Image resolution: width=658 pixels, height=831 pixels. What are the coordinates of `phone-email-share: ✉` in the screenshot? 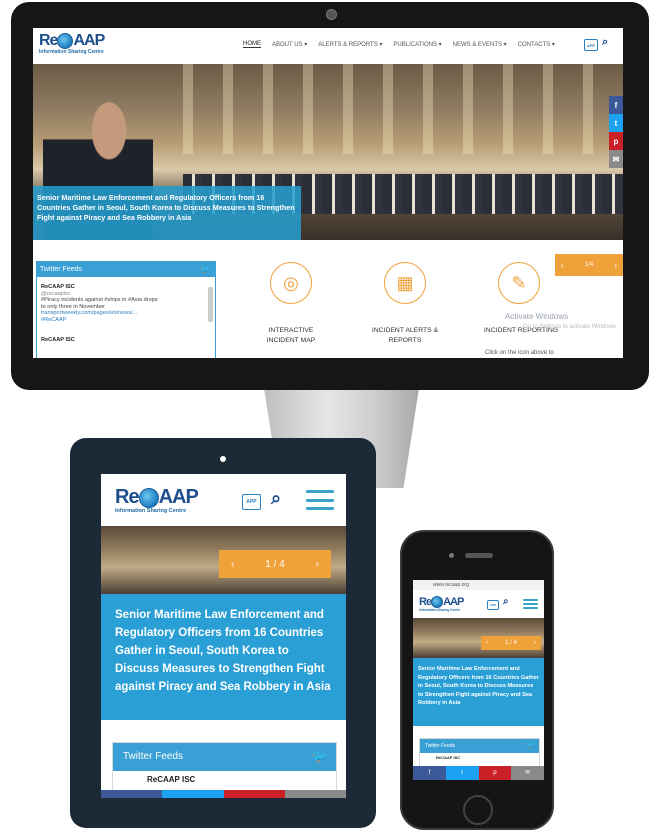 It's located at (527, 773).